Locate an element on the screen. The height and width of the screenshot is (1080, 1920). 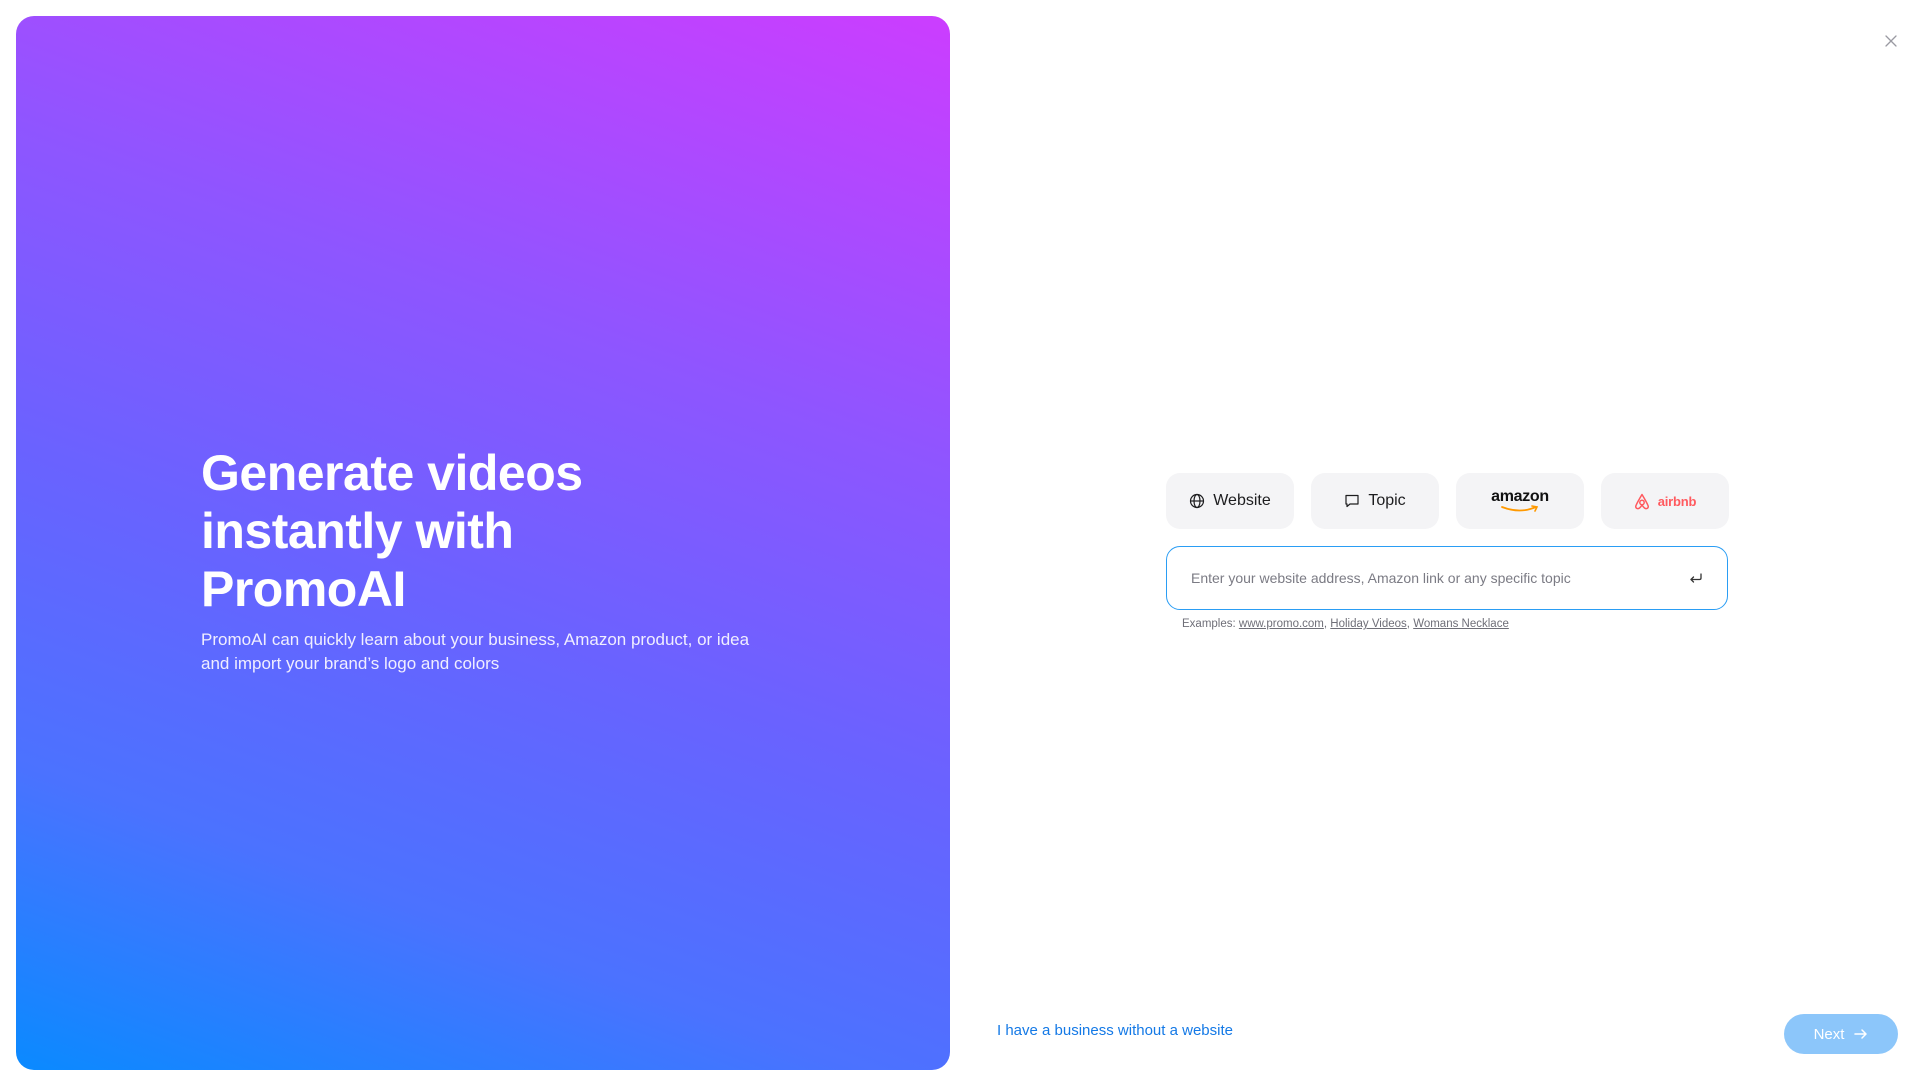
tab-amazon: amazon is located at coordinates (1520, 501).